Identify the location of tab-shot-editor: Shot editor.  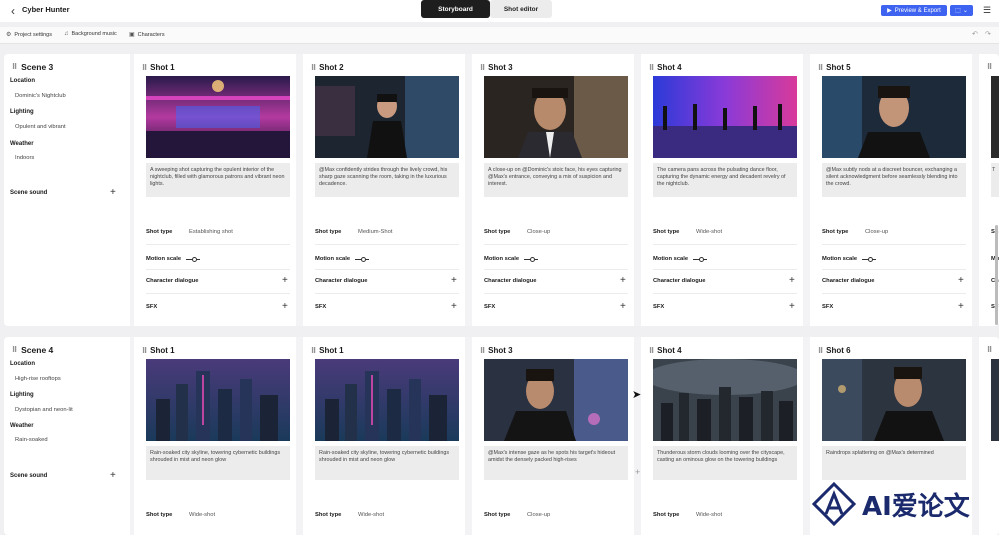
(521, 9).